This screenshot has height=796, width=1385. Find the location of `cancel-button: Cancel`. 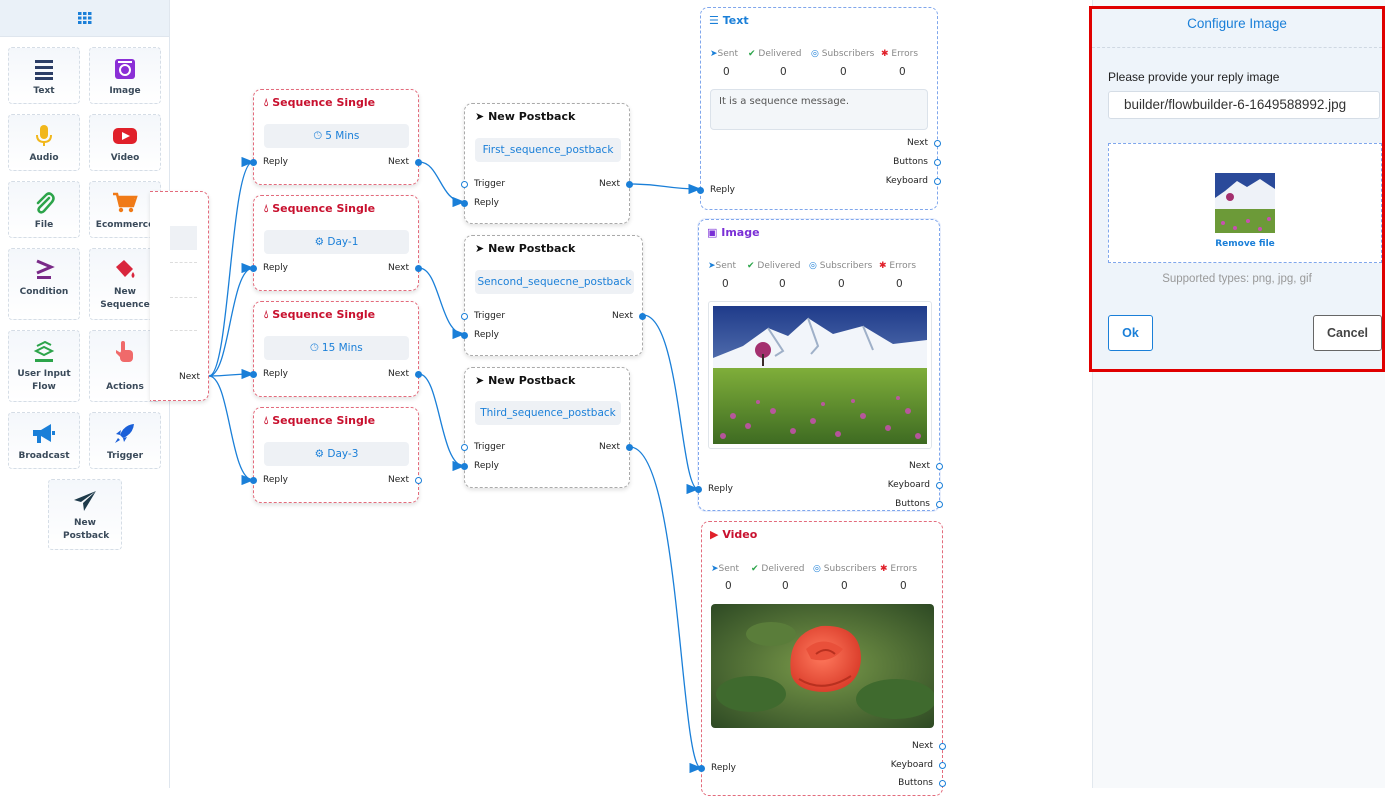

cancel-button: Cancel is located at coordinates (1347, 333).